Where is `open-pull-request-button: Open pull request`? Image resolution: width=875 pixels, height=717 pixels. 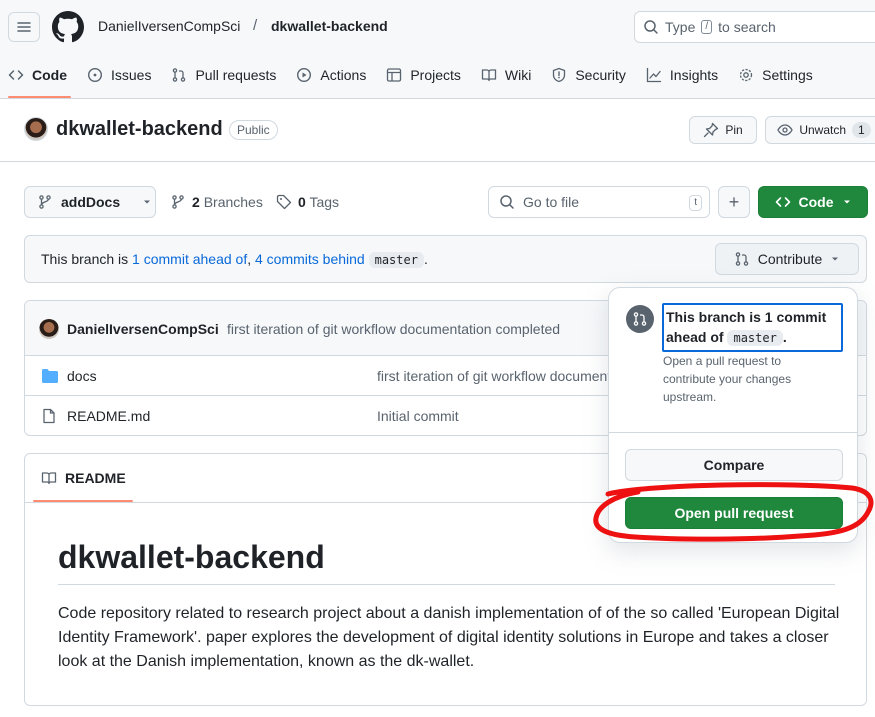
open-pull-request-button: Open pull request is located at coordinates (734, 513).